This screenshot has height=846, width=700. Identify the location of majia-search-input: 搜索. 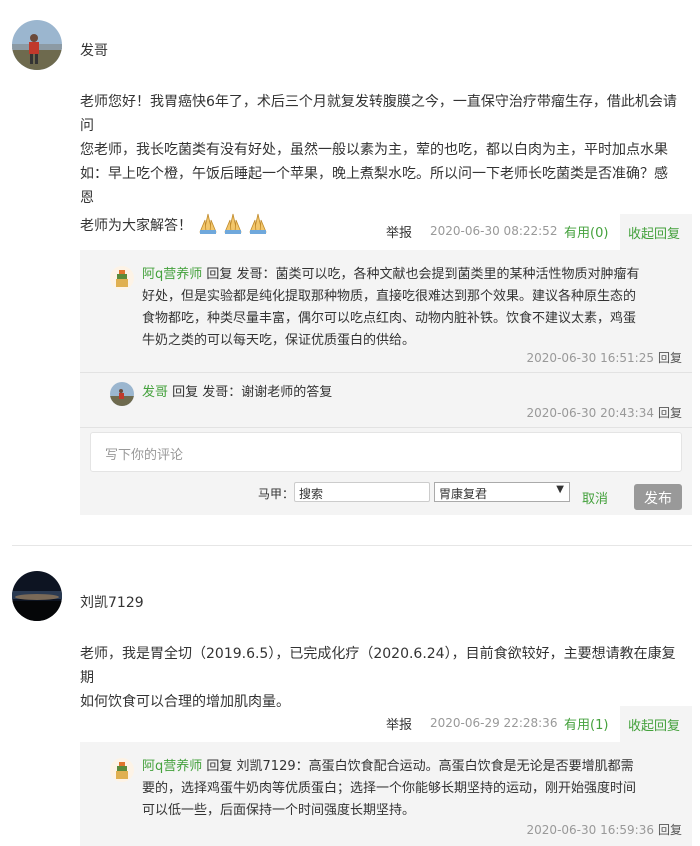
(362, 492).